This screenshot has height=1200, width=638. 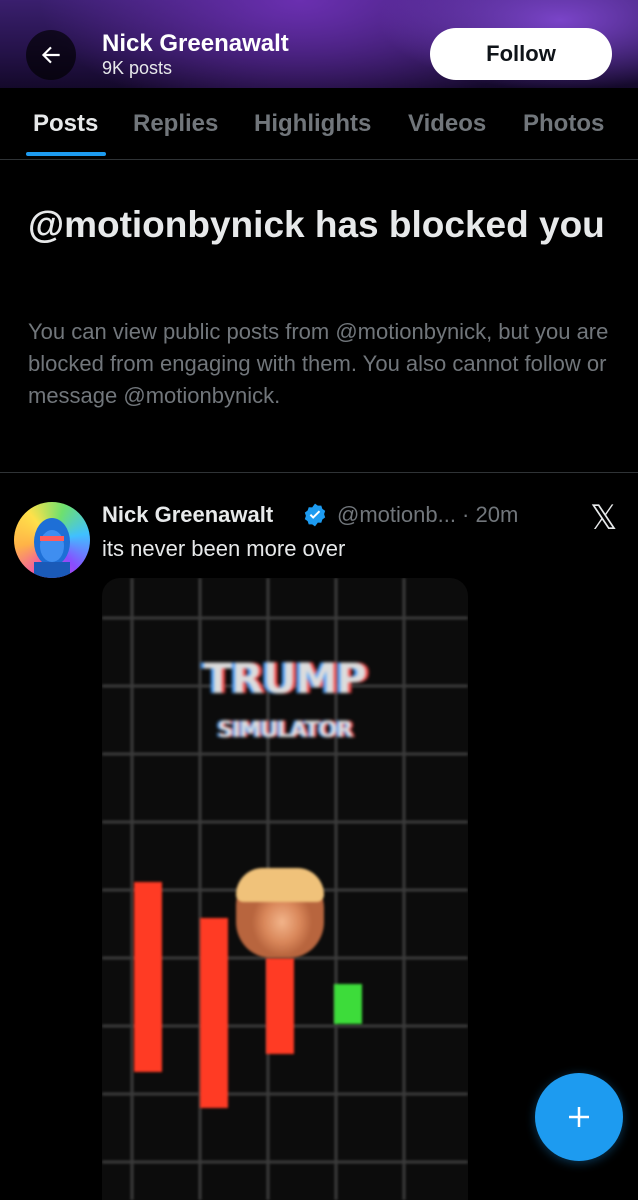 What do you see at coordinates (175, 124) in the screenshot?
I see `tab-replies: Replies` at bounding box center [175, 124].